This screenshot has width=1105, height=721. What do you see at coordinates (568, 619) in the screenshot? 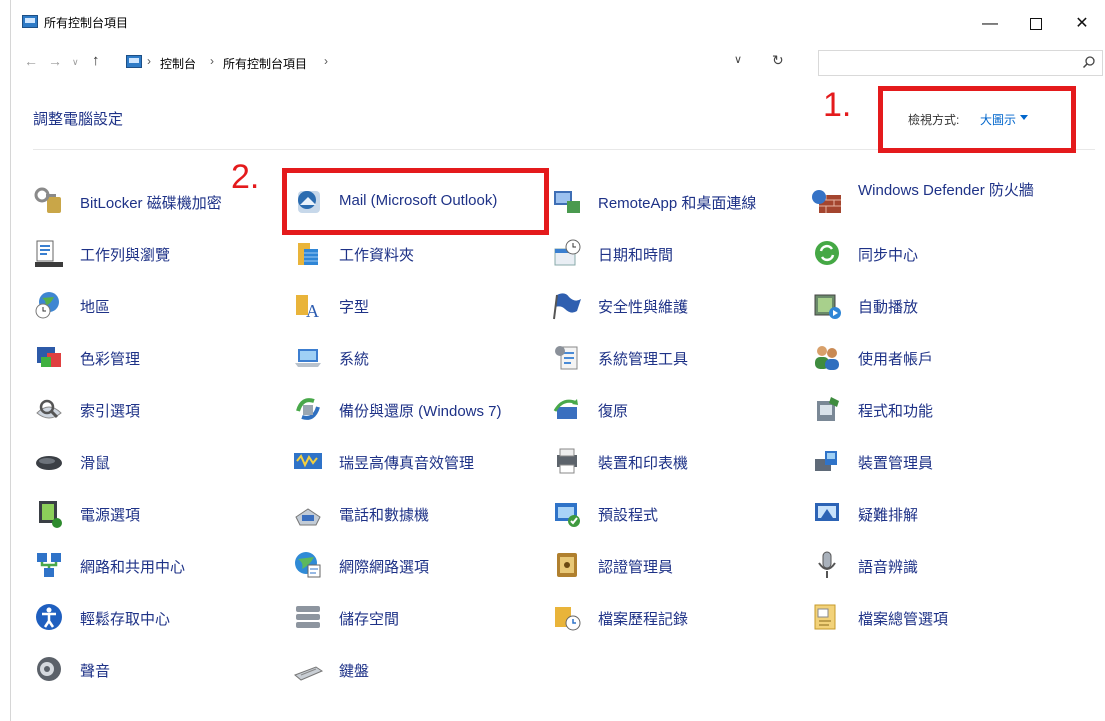
I see `file-history-icon` at bounding box center [568, 619].